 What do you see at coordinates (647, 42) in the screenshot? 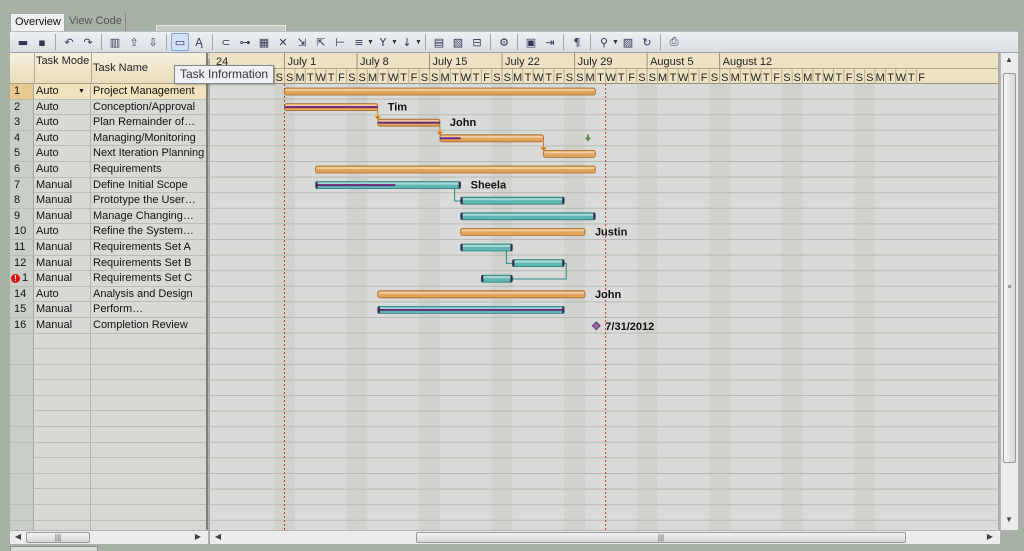
I see `refresh-button: ↻` at bounding box center [647, 42].